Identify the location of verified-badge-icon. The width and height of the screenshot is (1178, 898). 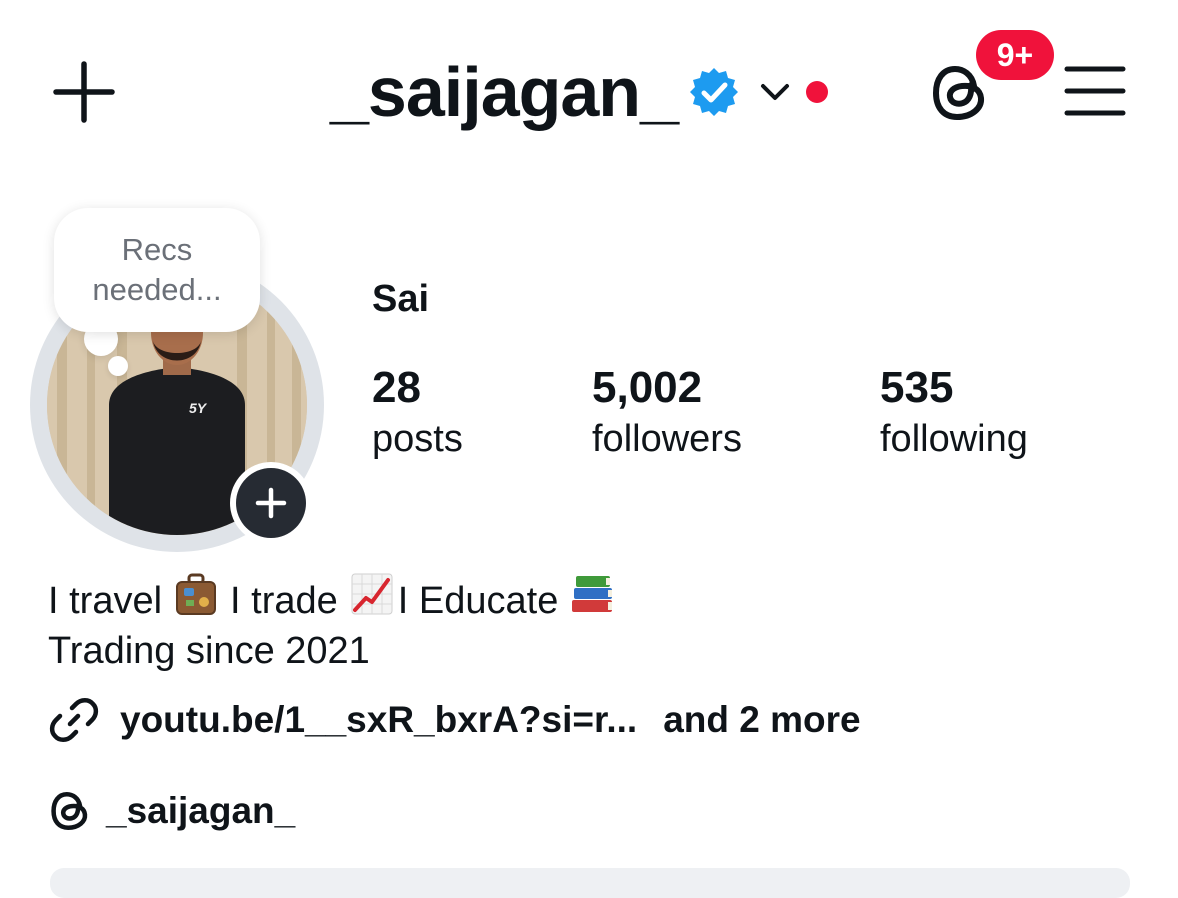
(714, 92).